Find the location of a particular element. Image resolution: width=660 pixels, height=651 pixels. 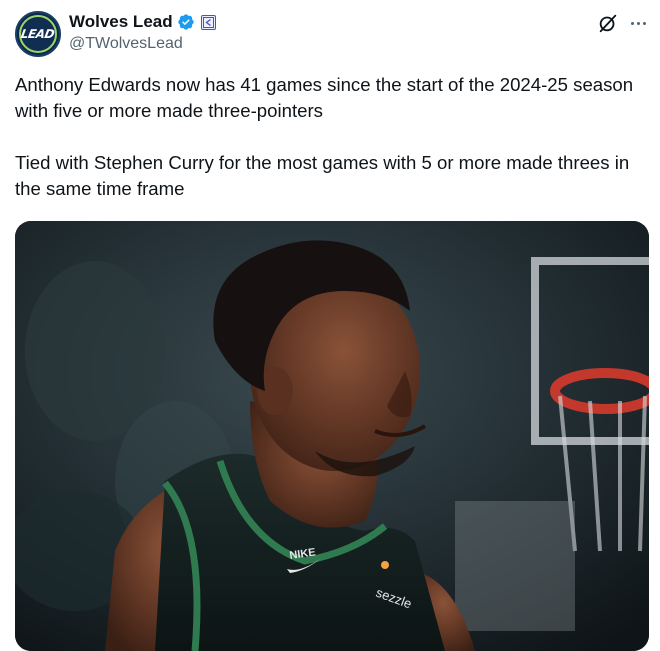

author-display-name: Wolves Lead is located at coordinates (121, 22).